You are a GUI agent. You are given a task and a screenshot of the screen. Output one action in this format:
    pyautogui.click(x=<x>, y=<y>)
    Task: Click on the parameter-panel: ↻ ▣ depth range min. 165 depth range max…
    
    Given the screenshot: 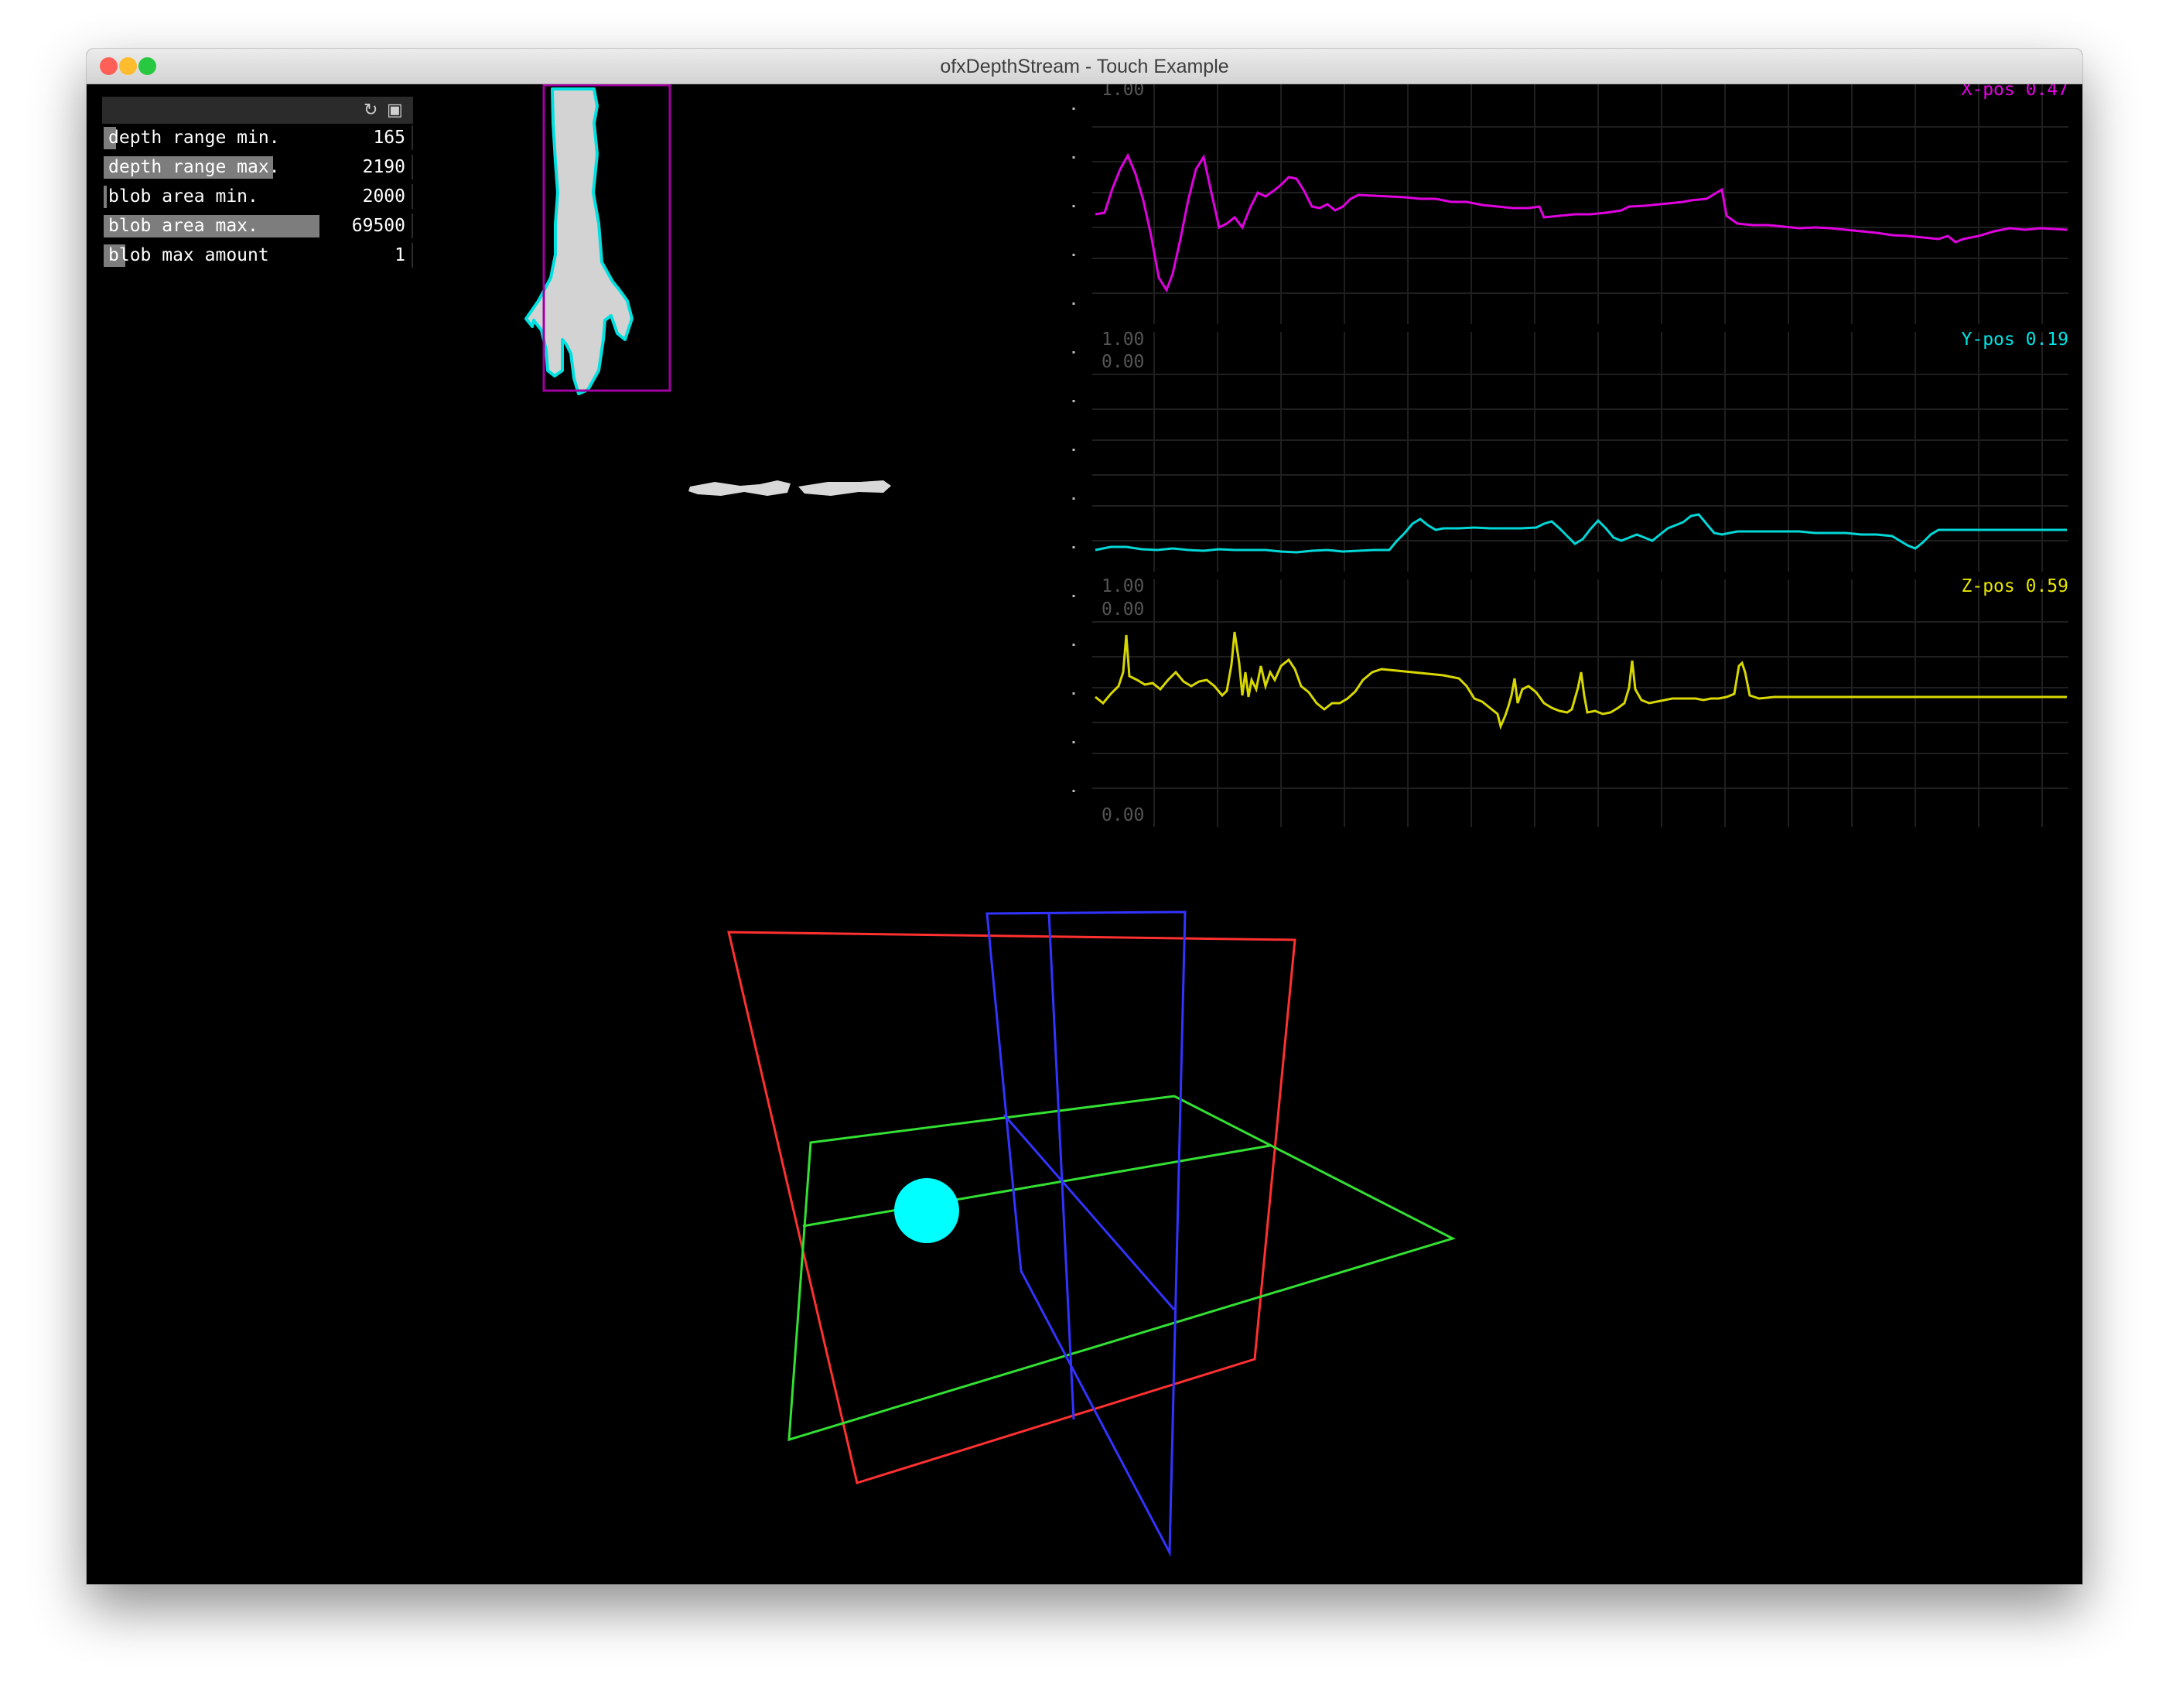 What is the action you would take?
    pyautogui.click(x=257, y=183)
    